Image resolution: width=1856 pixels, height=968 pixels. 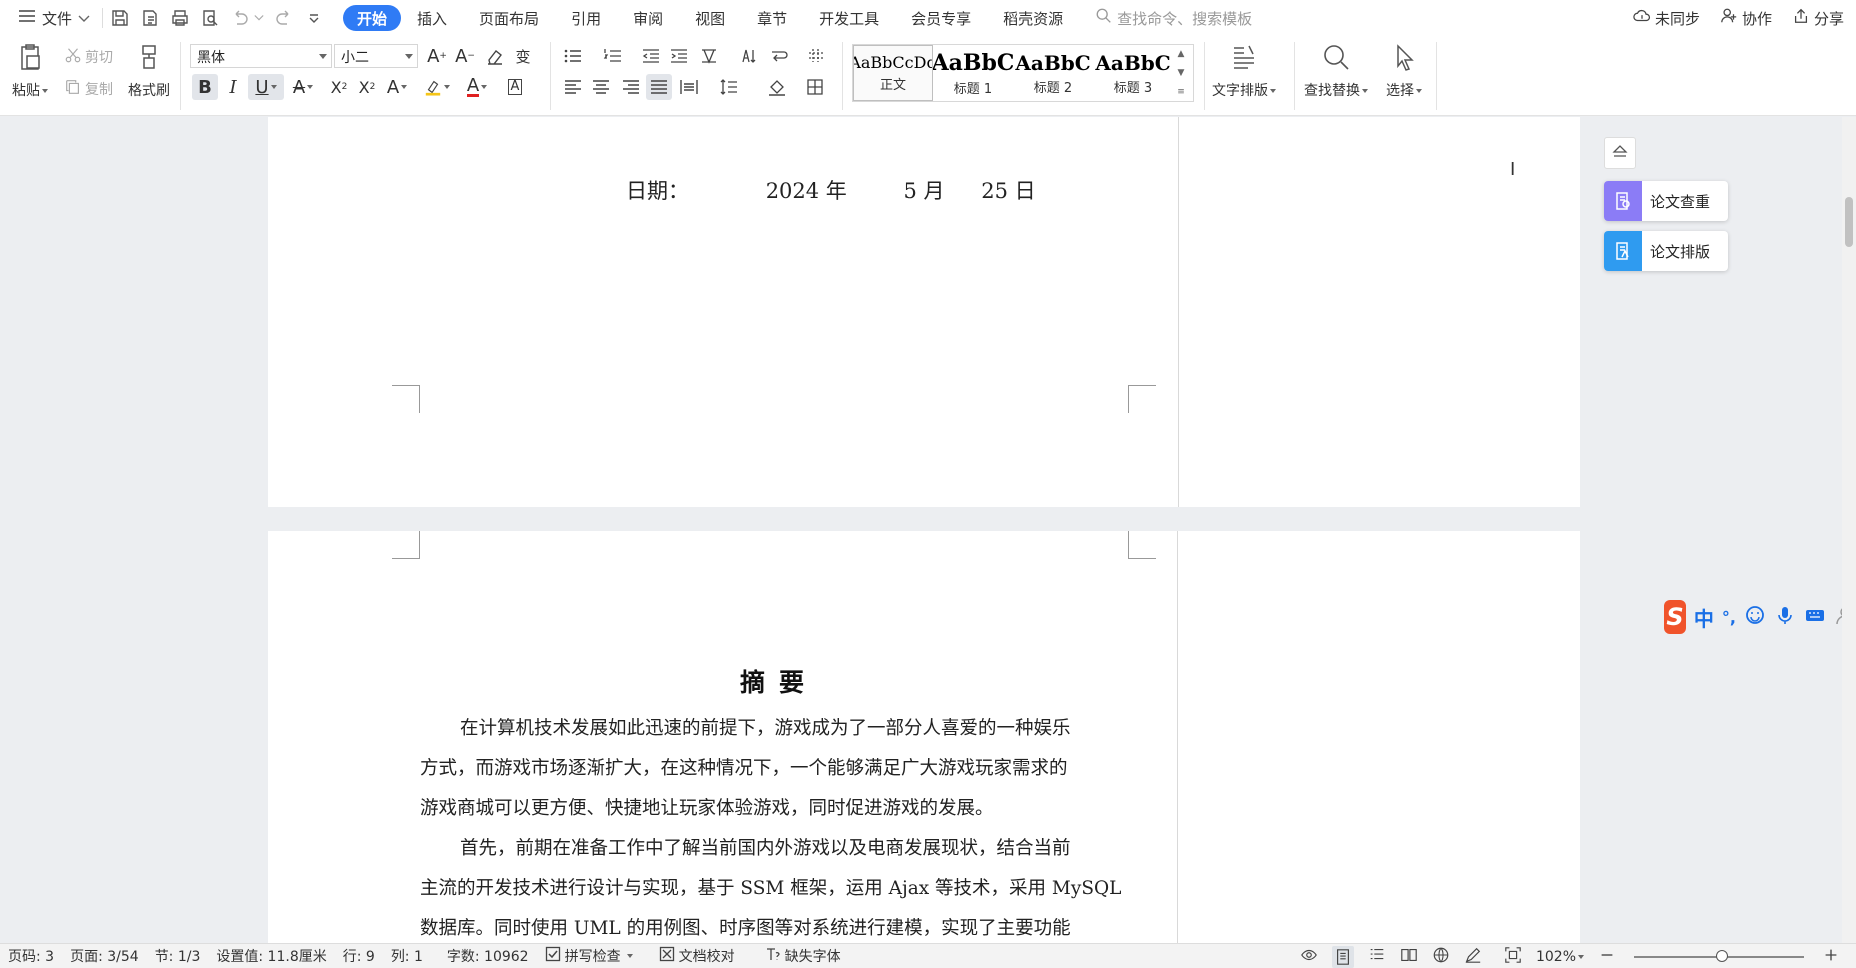 What do you see at coordinates (88, 89) in the screenshot?
I see `copy-button: 复制` at bounding box center [88, 89].